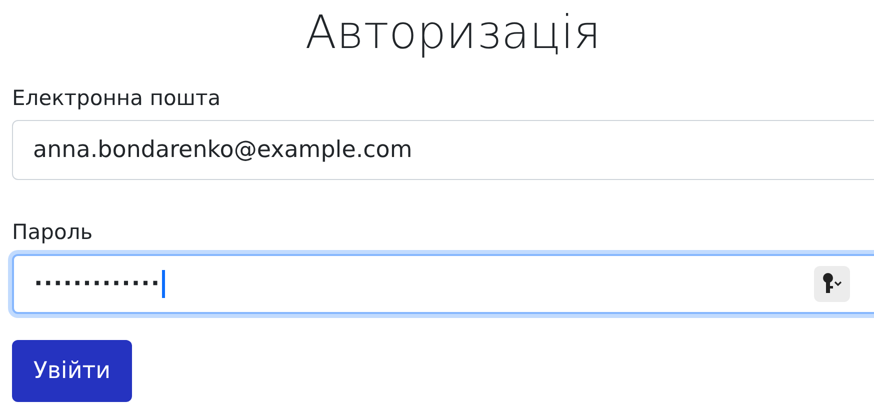  I want to click on field-label: Електронна пошта, so click(117, 98).